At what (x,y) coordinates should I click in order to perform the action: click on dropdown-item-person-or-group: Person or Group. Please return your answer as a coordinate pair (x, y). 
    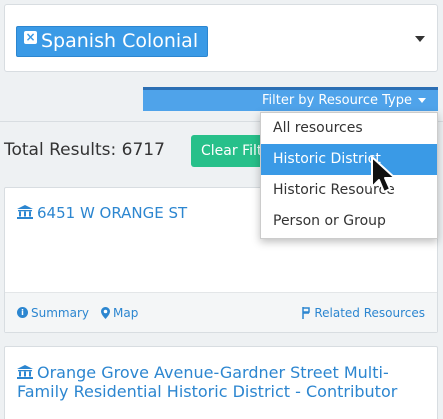
    Looking at the image, I should click on (349, 221).